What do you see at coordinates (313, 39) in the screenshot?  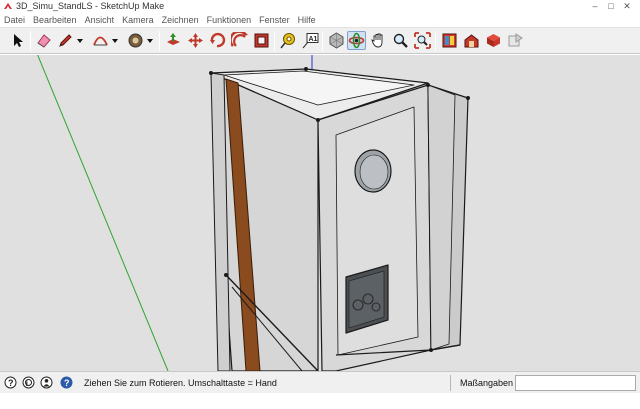 I see `svg-text: A1` at bounding box center [313, 39].